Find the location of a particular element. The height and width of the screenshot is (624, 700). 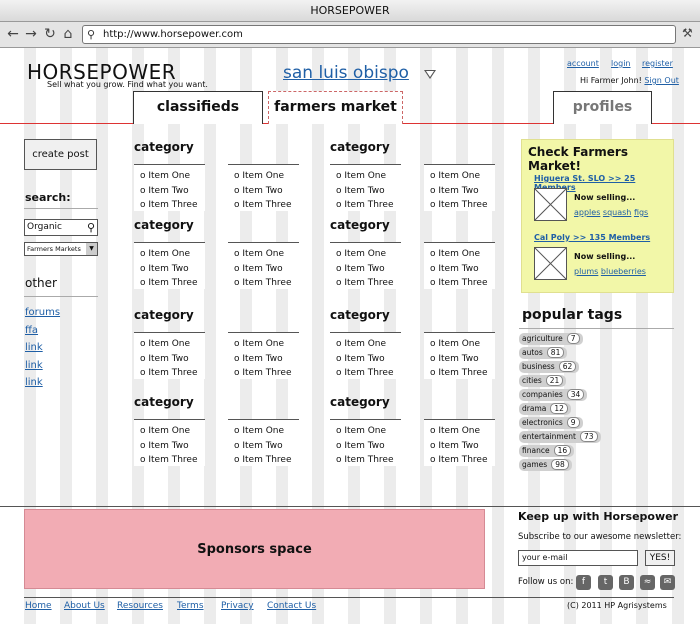

tab-classifieds: classifieds is located at coordinates (198, 107).